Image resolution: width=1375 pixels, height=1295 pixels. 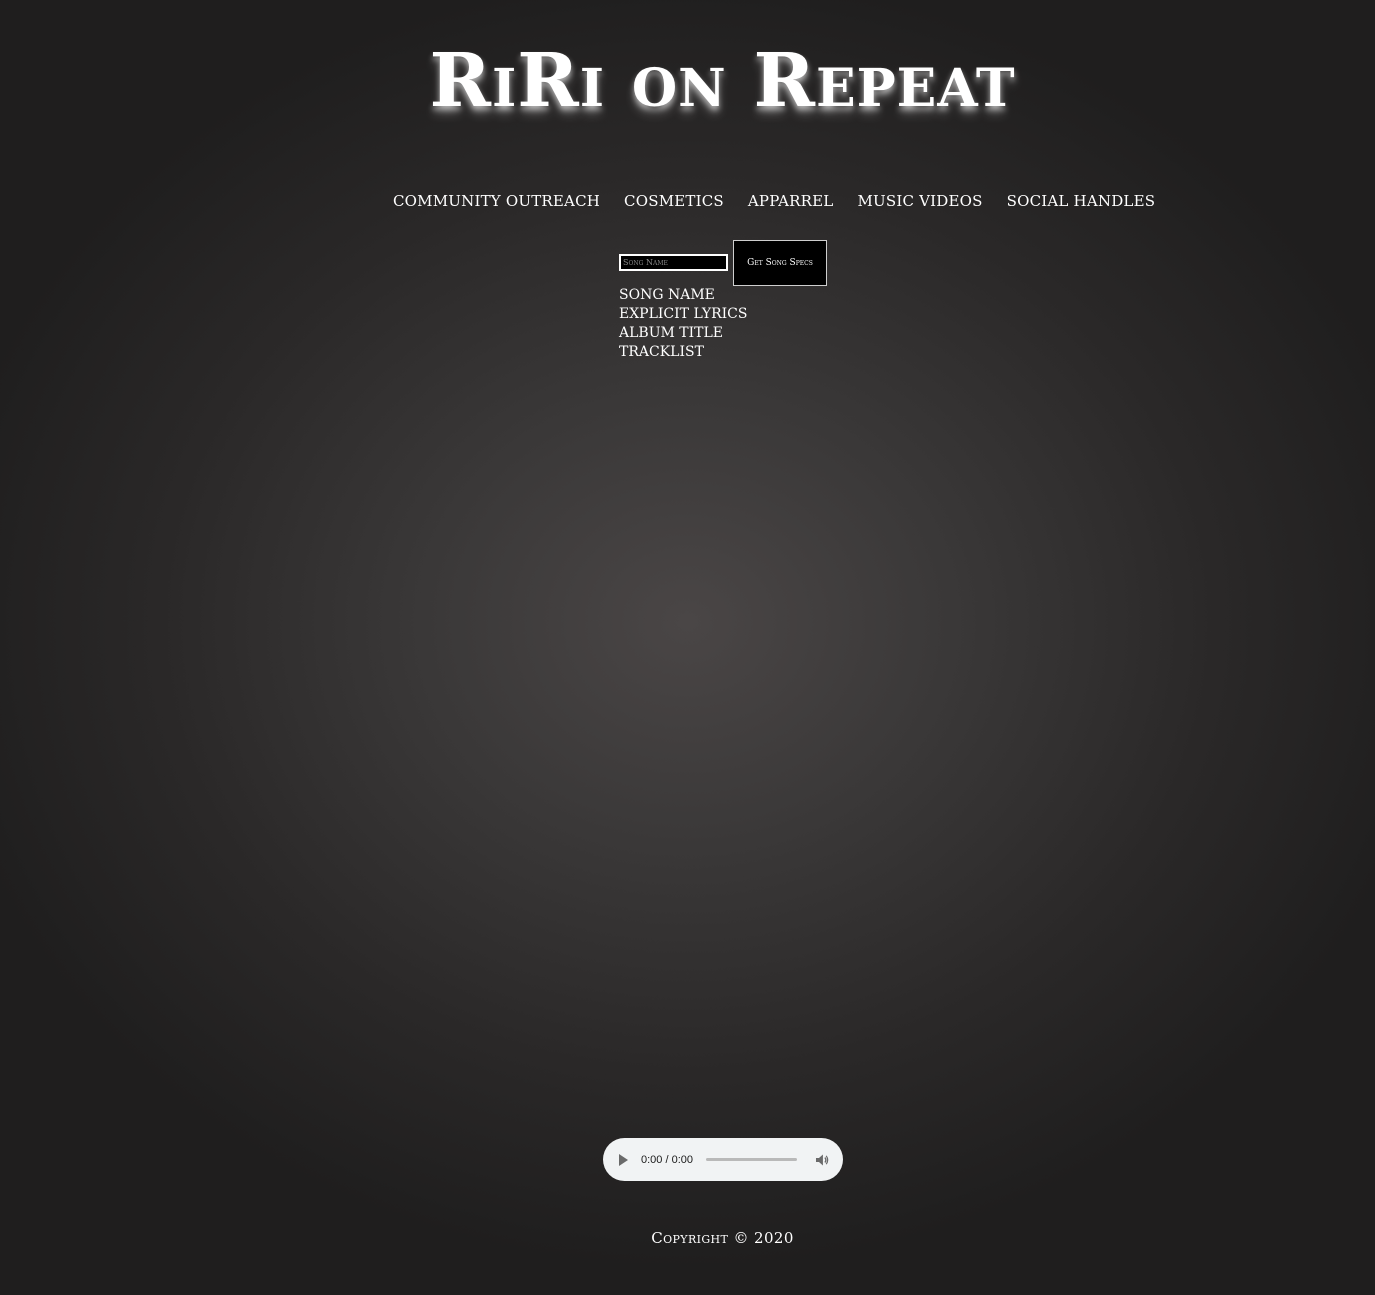 What do you see at coordinates (791, 201) in the screenshot?
I see `nav-apparrel: APPARREL` at bounding box center [791, 201].